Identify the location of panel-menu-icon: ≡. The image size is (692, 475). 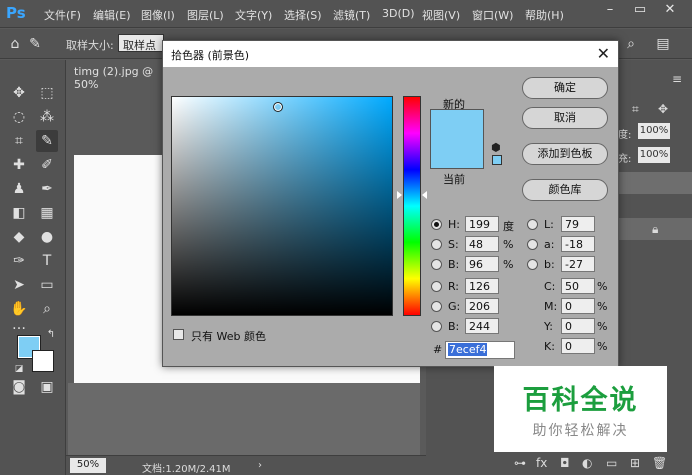
(677, 79).